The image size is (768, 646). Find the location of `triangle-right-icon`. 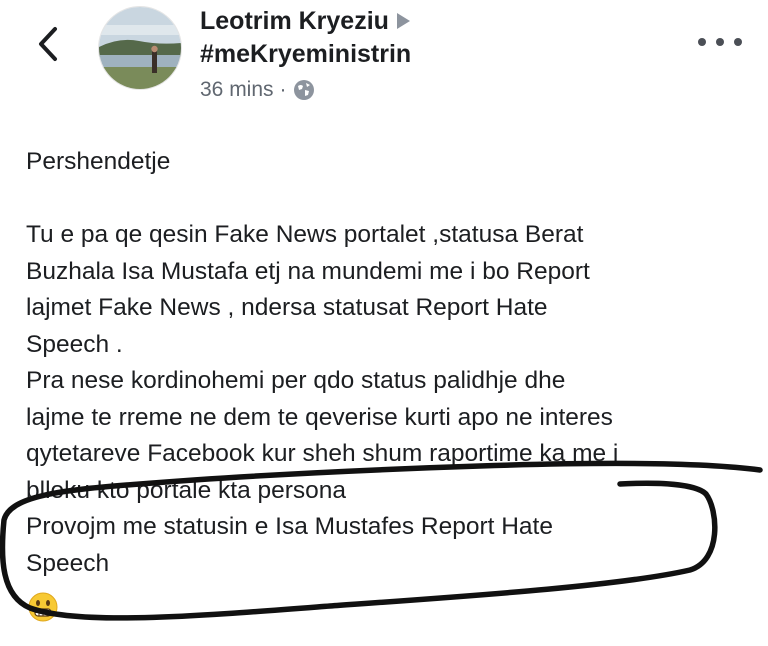

triangle-right-icon is located at coordinates (403, 21).